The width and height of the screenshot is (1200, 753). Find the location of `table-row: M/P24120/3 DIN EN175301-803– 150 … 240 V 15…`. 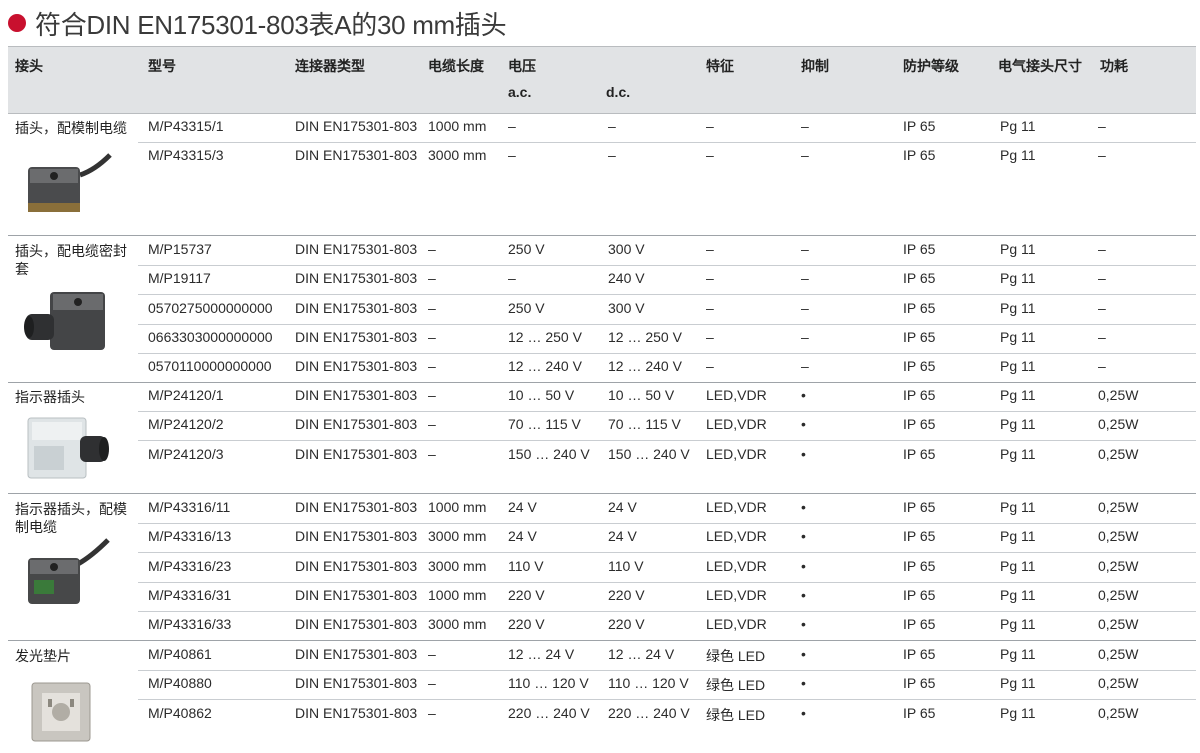

table-row: M/P24120/3 DIN EN175301-803– 150 … 240 V 15… is located at coordinates (667, 455).